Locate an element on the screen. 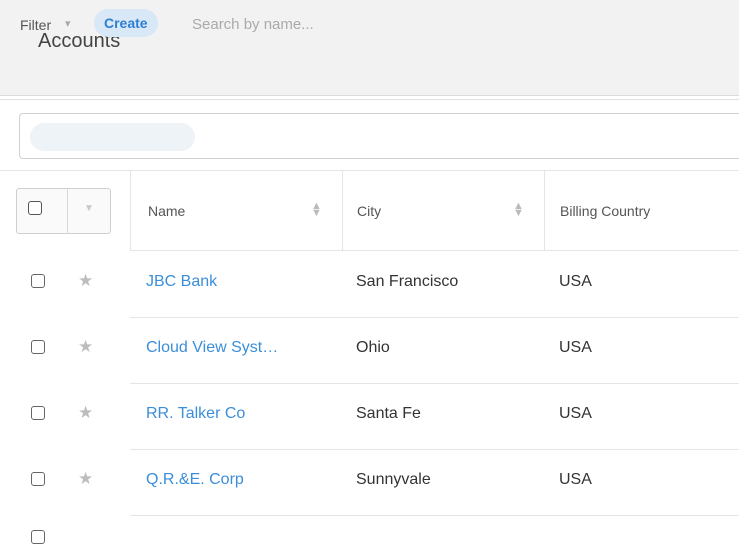 This screenshot has height=544, width=739. column-header-name: Name is located at coordinates (166, 211).